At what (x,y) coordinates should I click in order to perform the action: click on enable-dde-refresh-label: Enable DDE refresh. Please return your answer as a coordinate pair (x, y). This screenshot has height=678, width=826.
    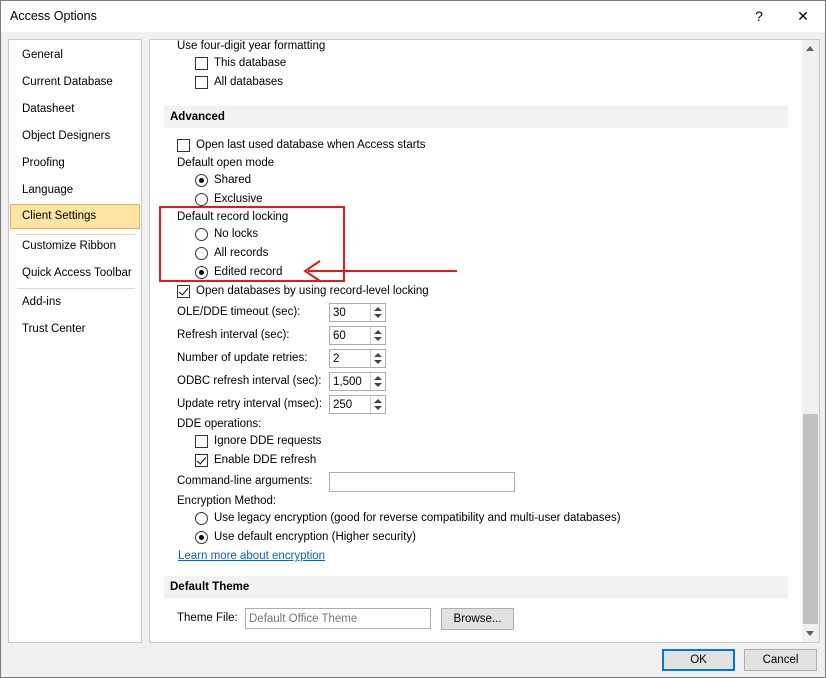
    Looking at the image, I should click on (265, 460).